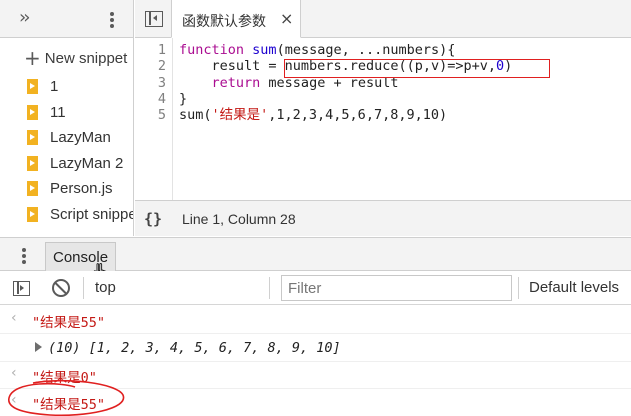  I want to click on code-line-4: }, so click(183, 99).